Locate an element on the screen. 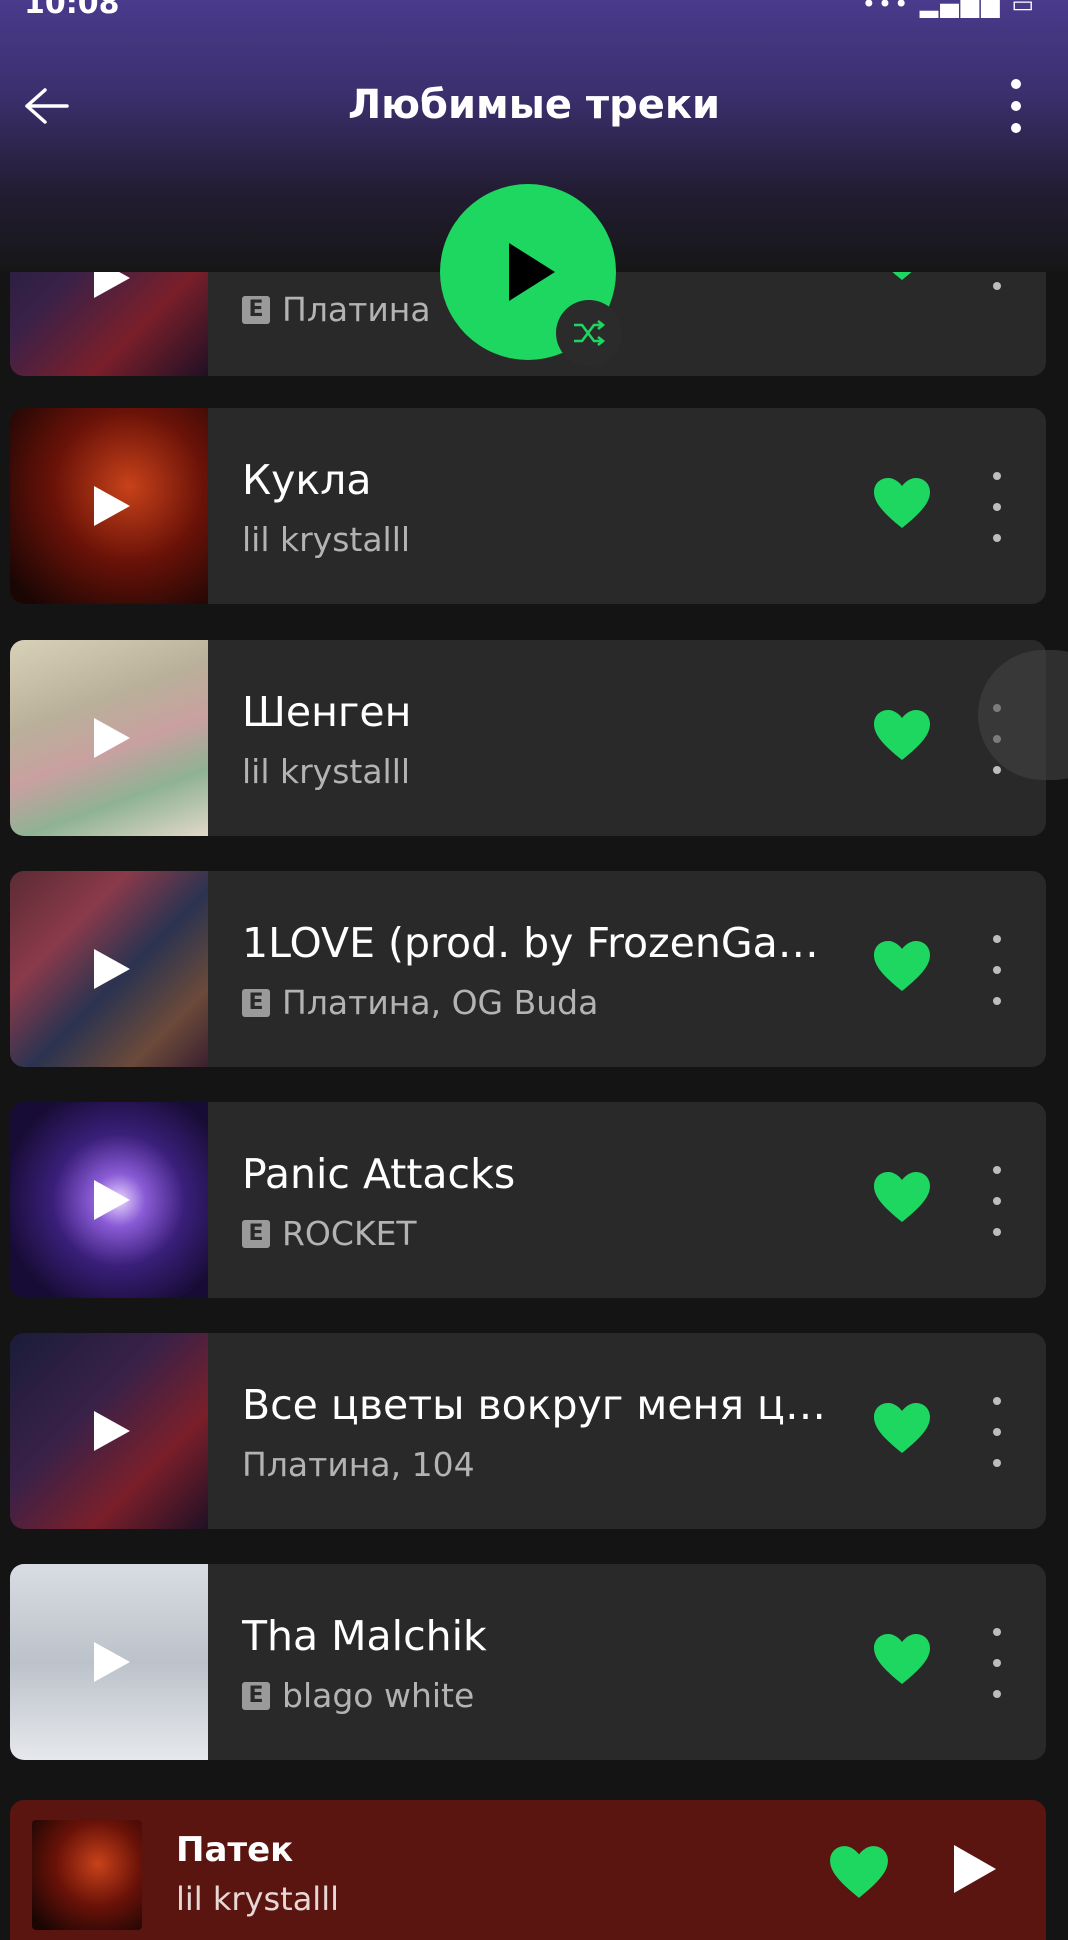 The height and width of the screenshot is (1940, 1068). track-subtitle: E Платина, OG Buda is located at coordinates (420, 1002).